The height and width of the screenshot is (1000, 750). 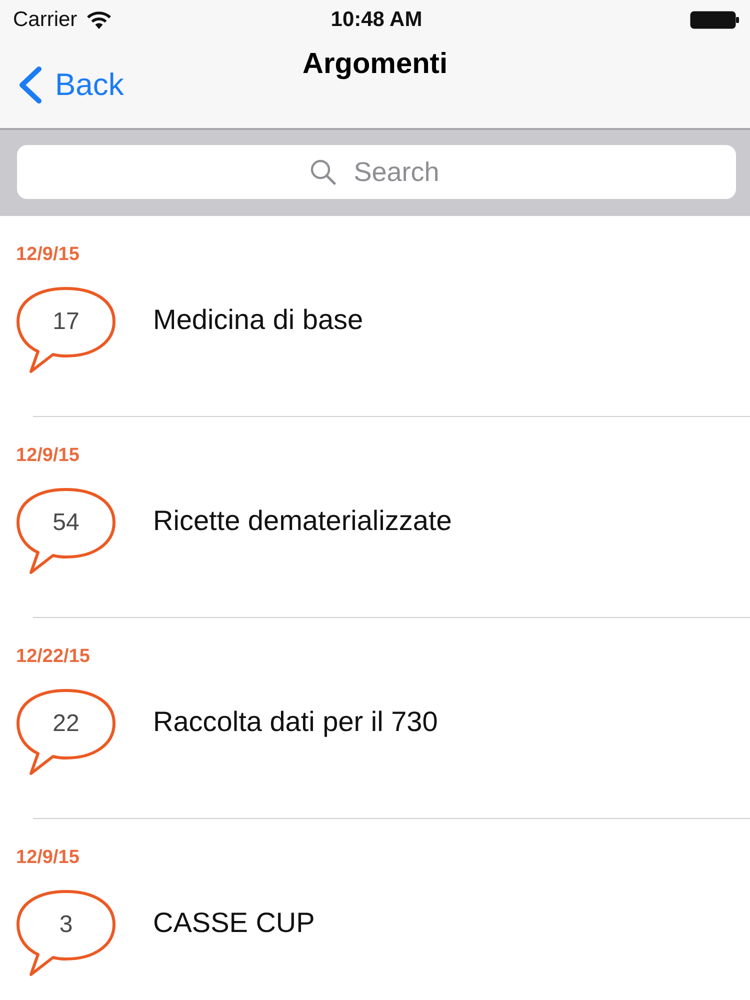 What do you see at coordinates (376, 20) in the screenshot?
I see `clock-time: 10:48 AM` at bounding box center [376, 20].